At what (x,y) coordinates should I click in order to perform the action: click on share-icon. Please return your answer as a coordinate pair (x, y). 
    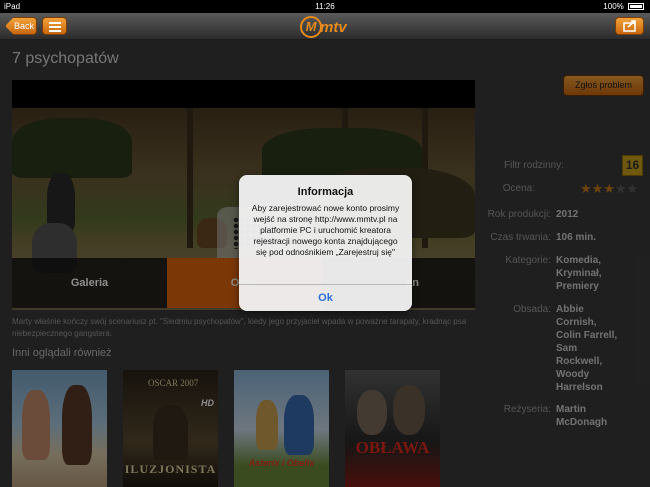
    Looking at the image, I should click on (629, 26).